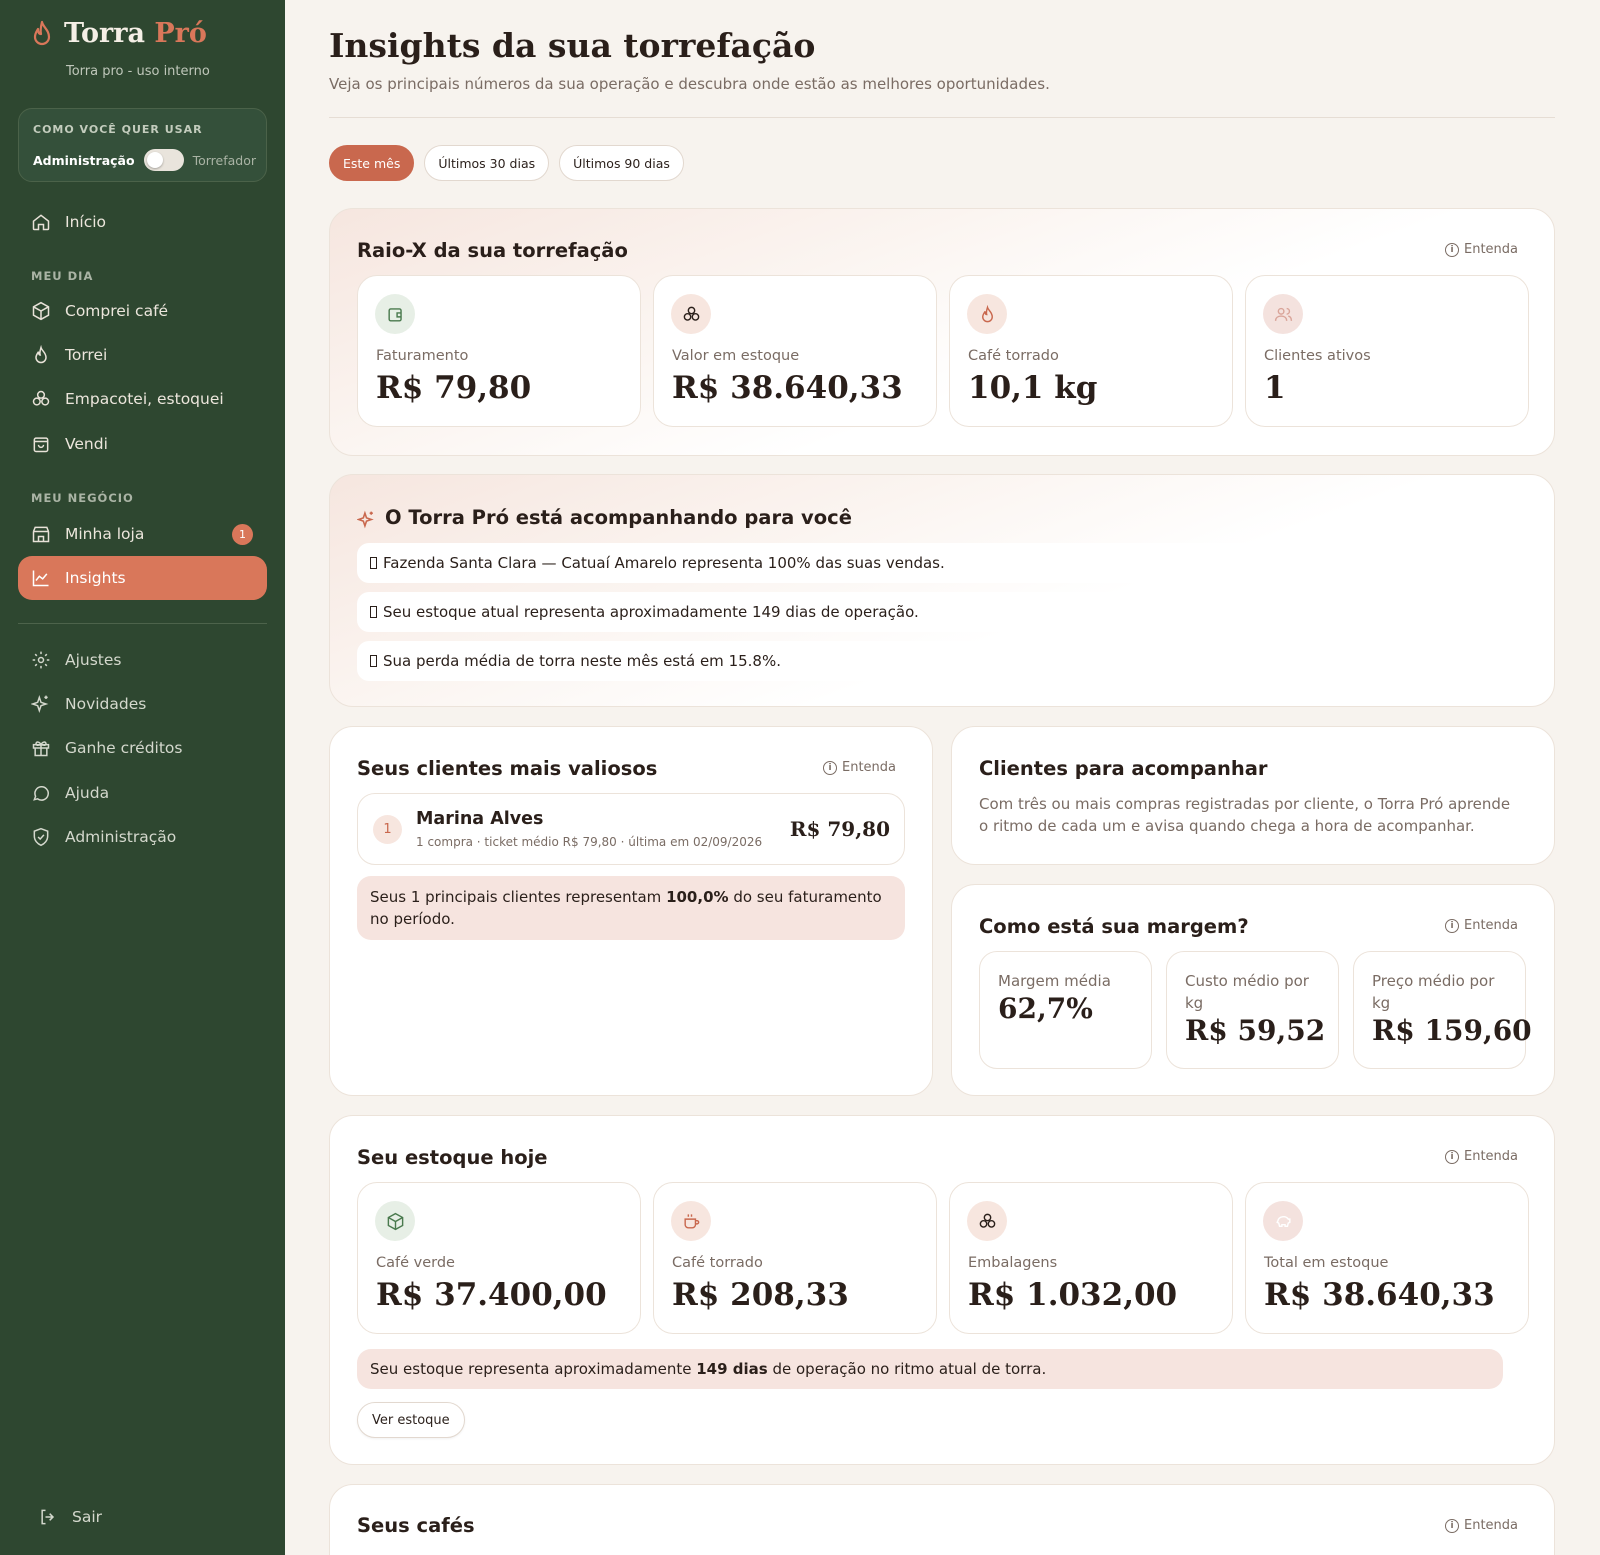 The image size is (1600, 1555). What do you see at coordinates (1045, 1008) in the screenshot?
I see `margin-value: 62,7%` at bounding box center [1045, 1008].